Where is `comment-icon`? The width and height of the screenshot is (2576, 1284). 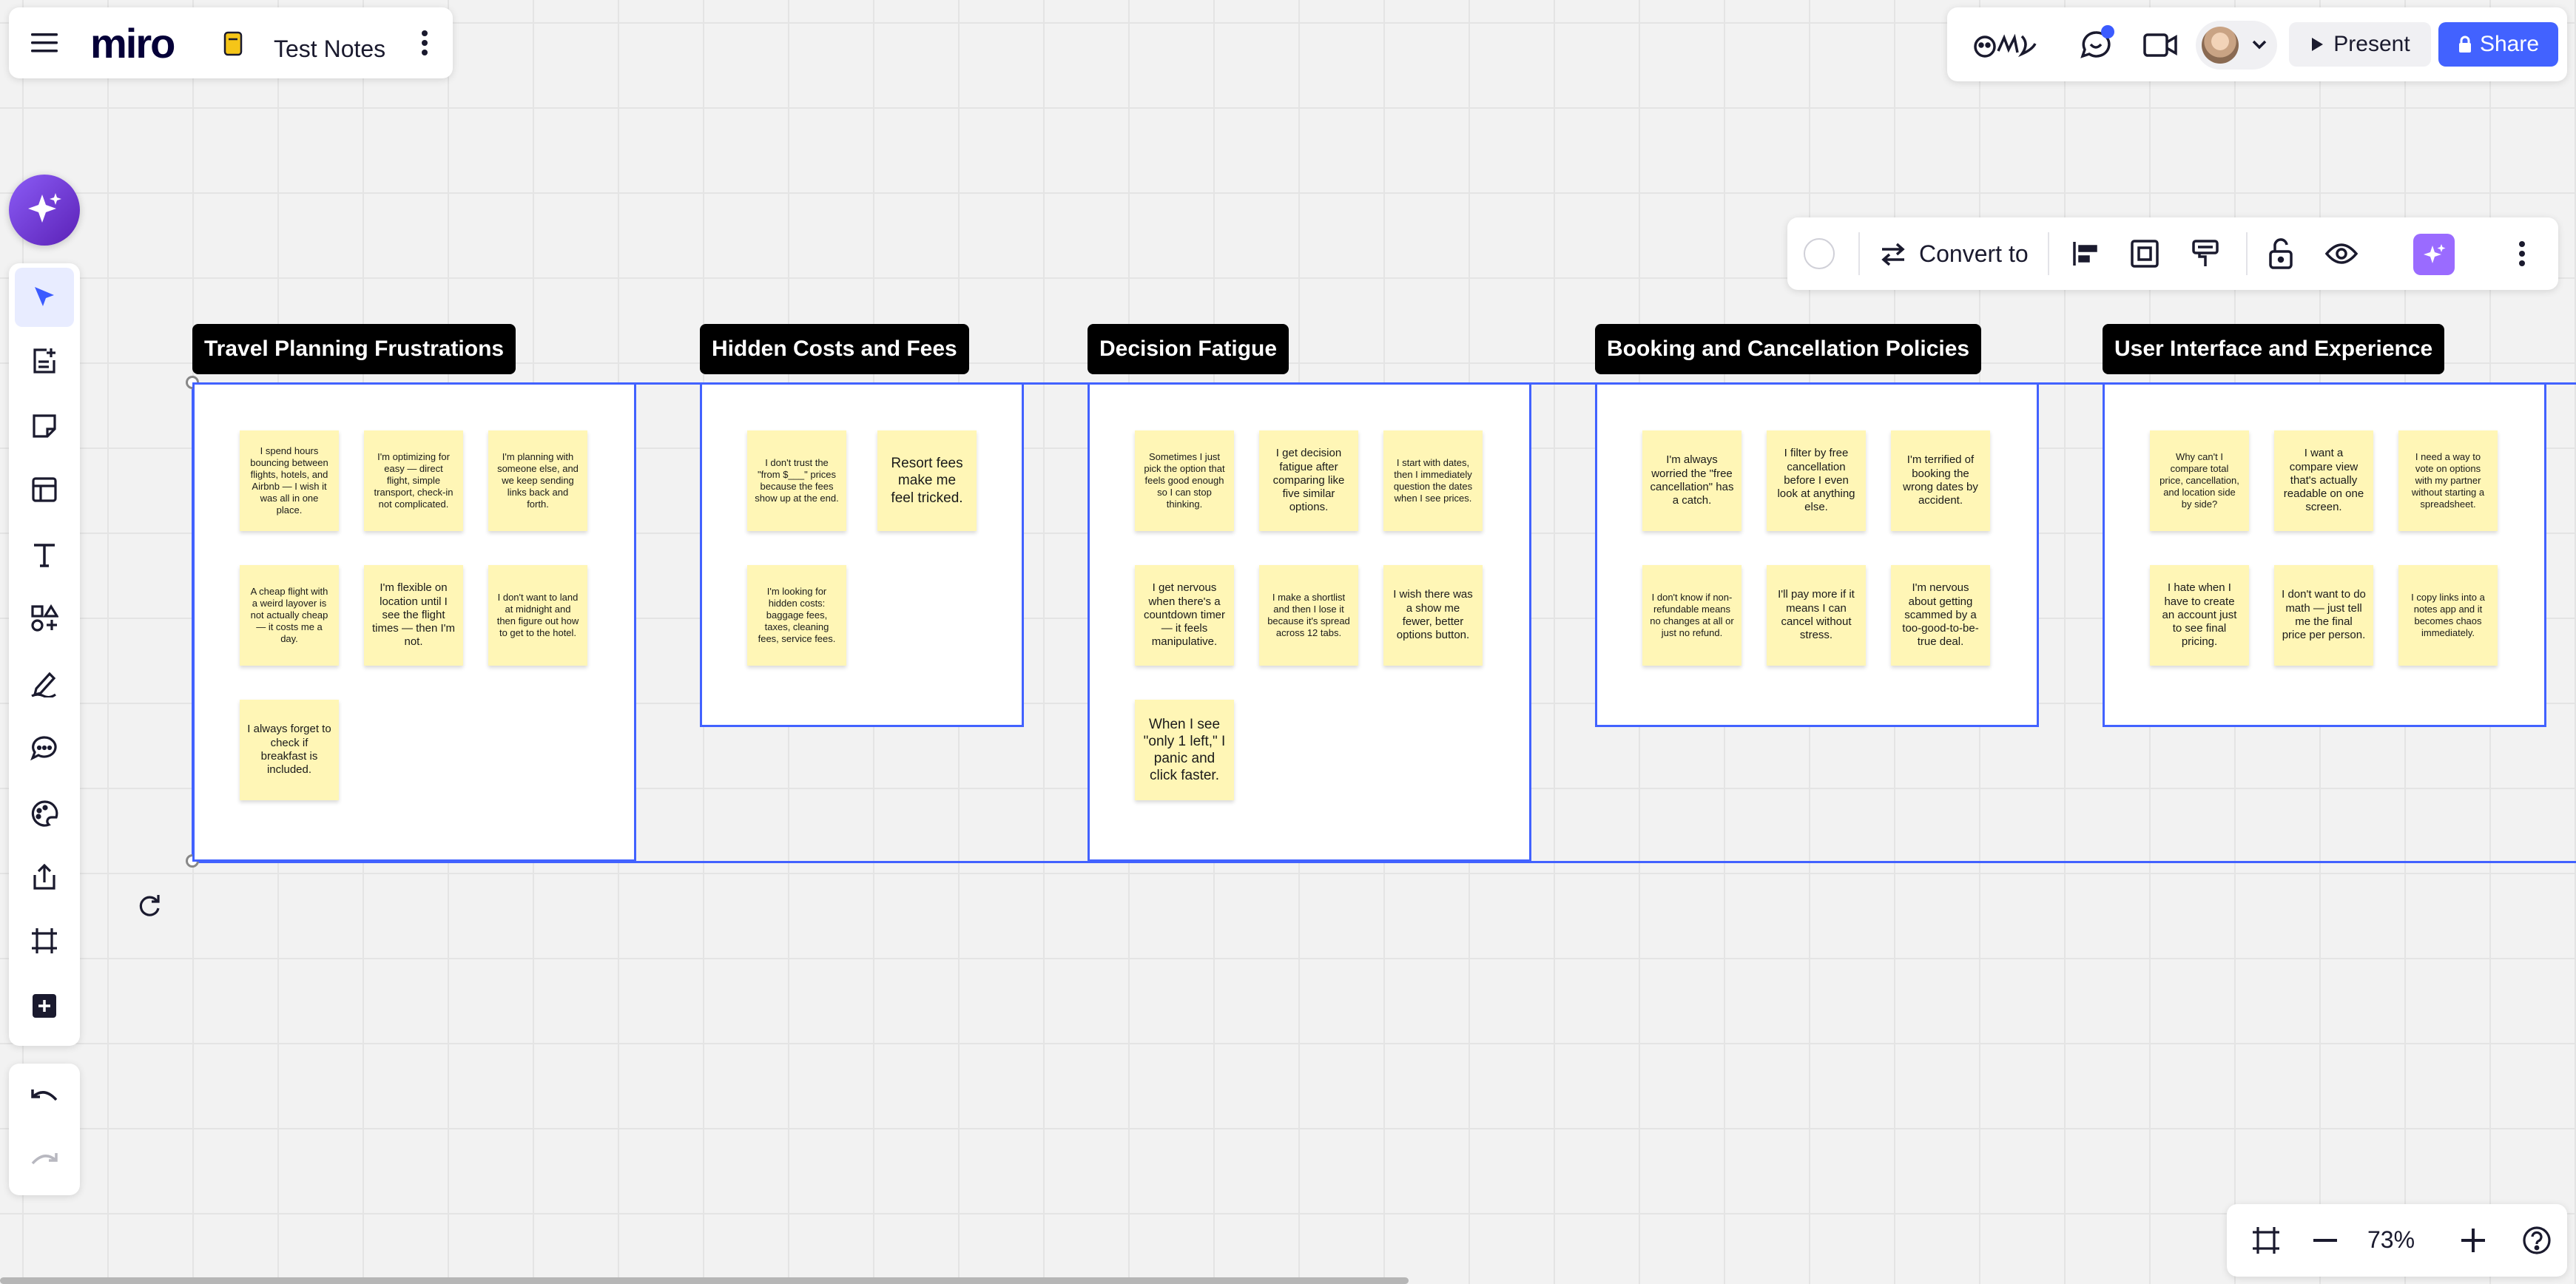 comment-icon is located at coordinates (43, 748).